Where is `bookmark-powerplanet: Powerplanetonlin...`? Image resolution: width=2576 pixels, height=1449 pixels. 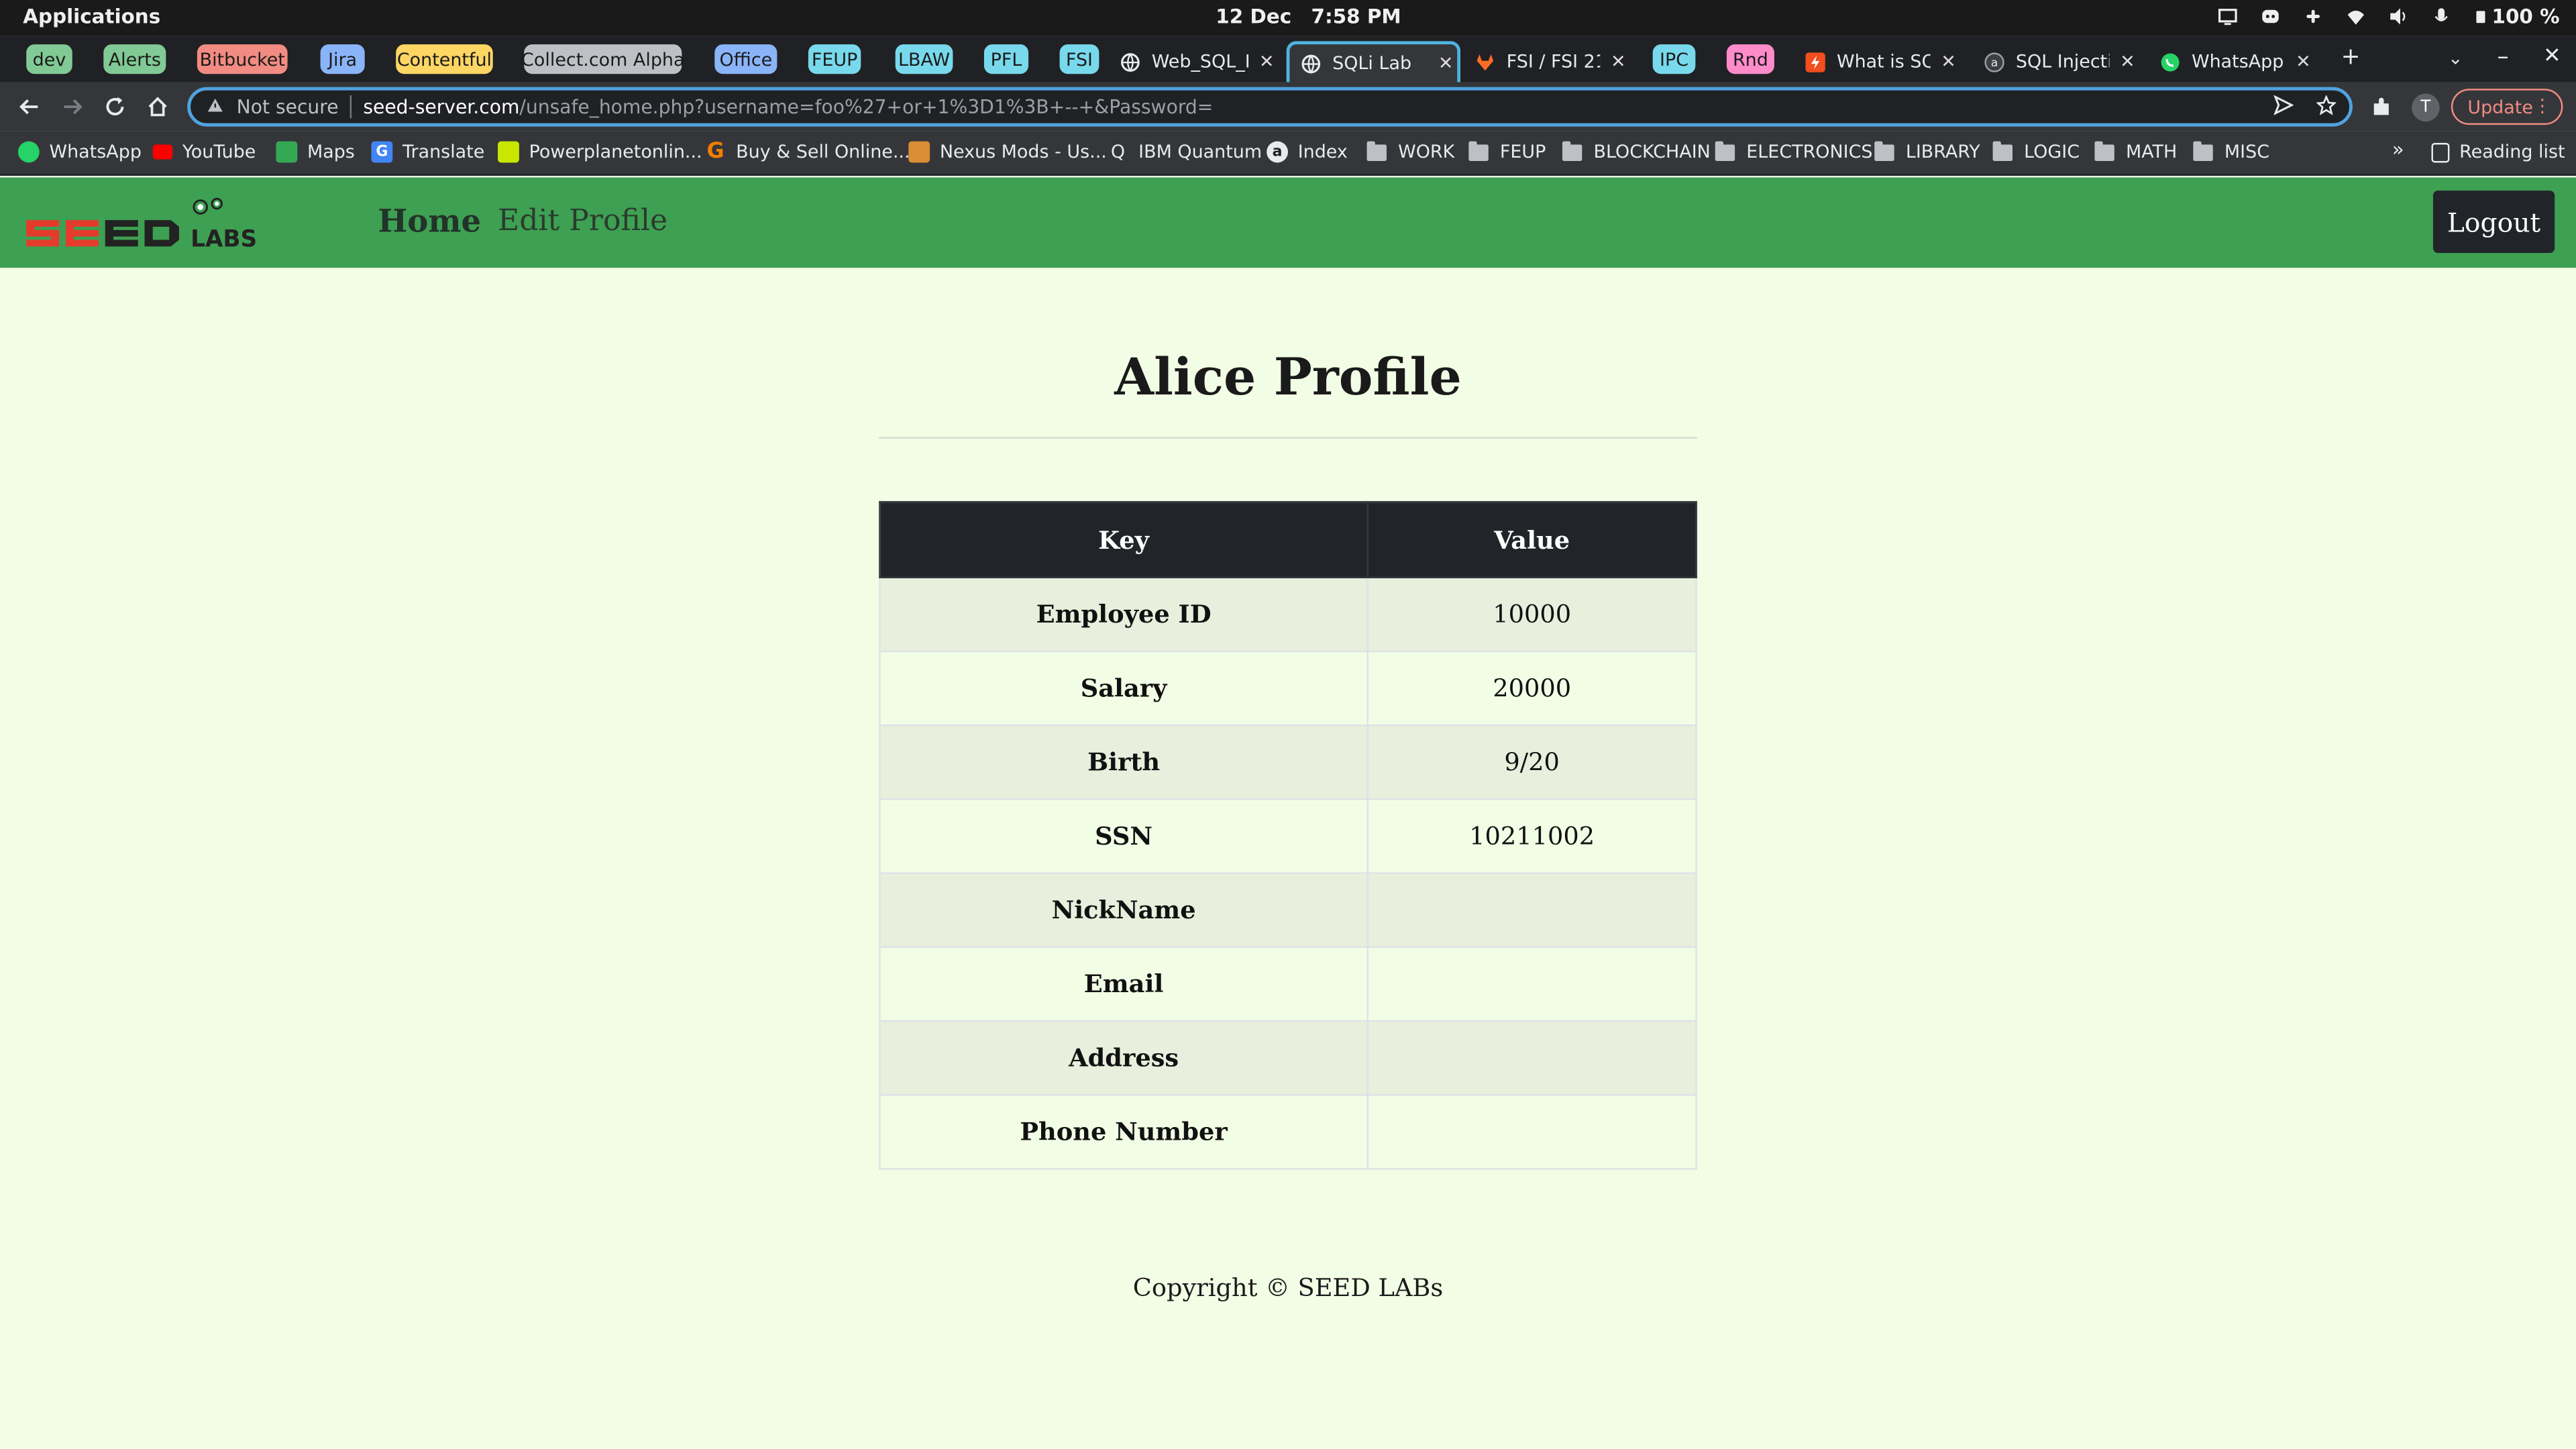 bookmark-powerplanet: Powerplanetonlin... is located at coordinates (600, 152).